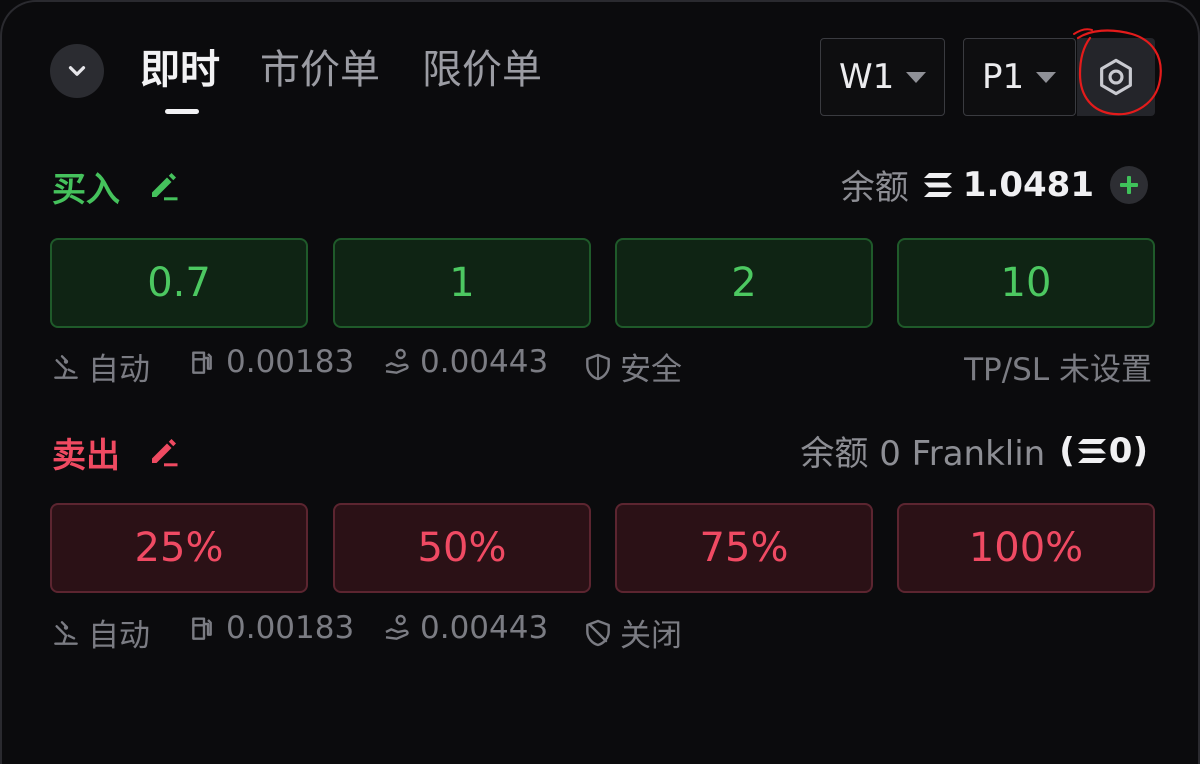 The width and height of the screenshot is (1200, 764). What do you see at coordinates (482, 70) in the screenshot?
I see `tab-limit-order: 限价单` at bounding box center [482, 70].